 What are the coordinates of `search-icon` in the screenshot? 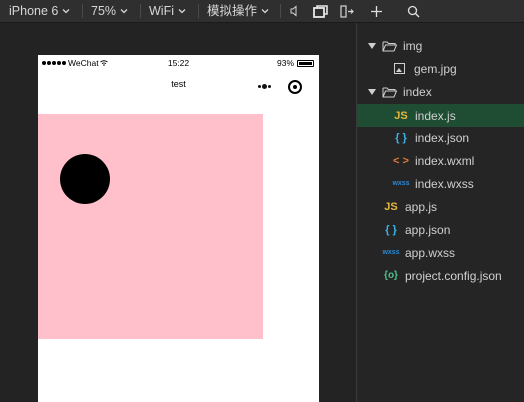 It's located at (413, 11).